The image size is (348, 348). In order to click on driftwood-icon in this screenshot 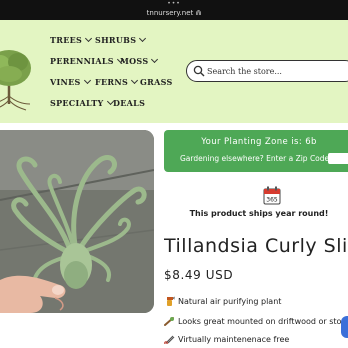, I will do `click(169, 321)`.